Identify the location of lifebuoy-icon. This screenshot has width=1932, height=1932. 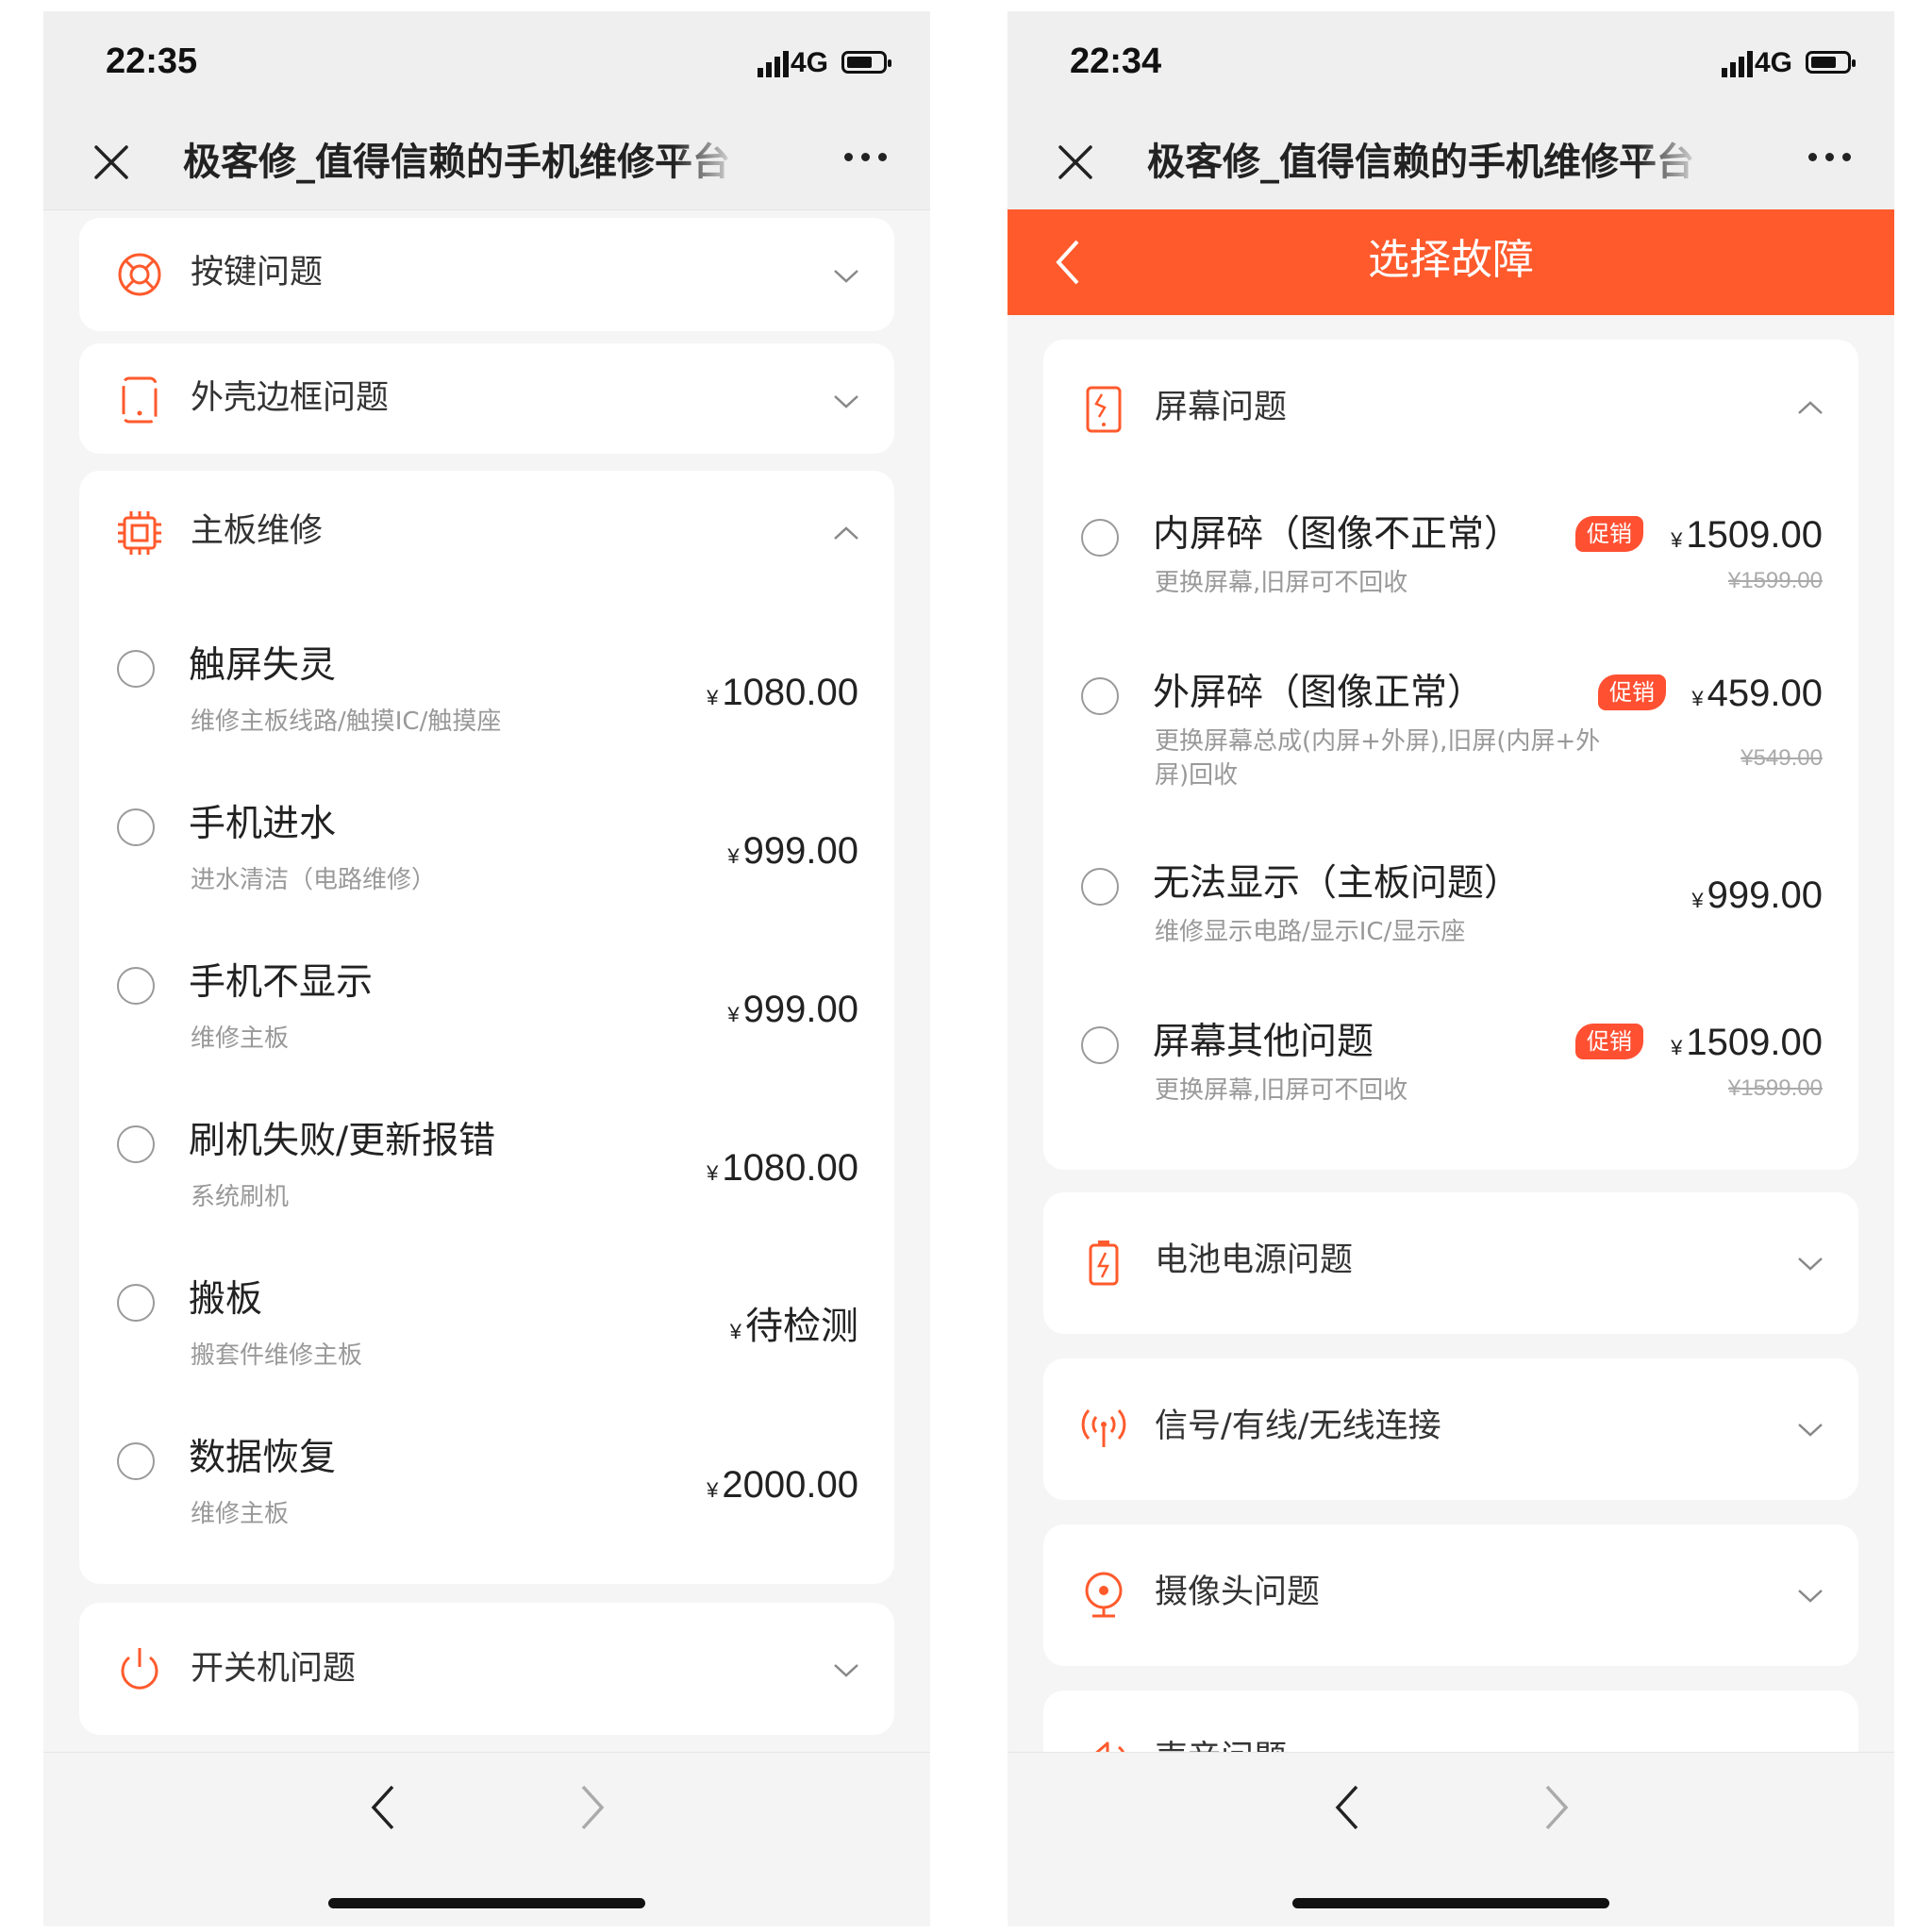
(140, 274).